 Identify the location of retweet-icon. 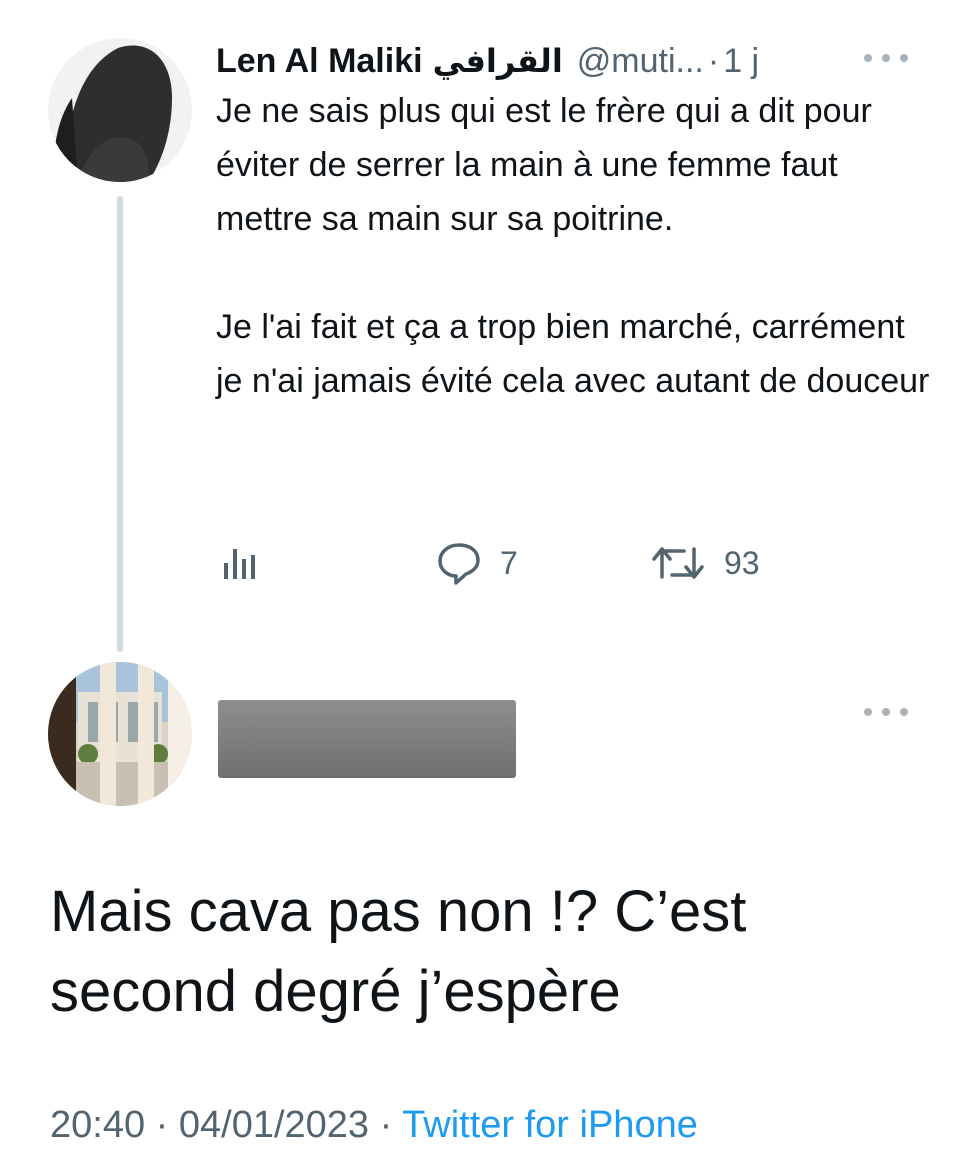
(678, 563).